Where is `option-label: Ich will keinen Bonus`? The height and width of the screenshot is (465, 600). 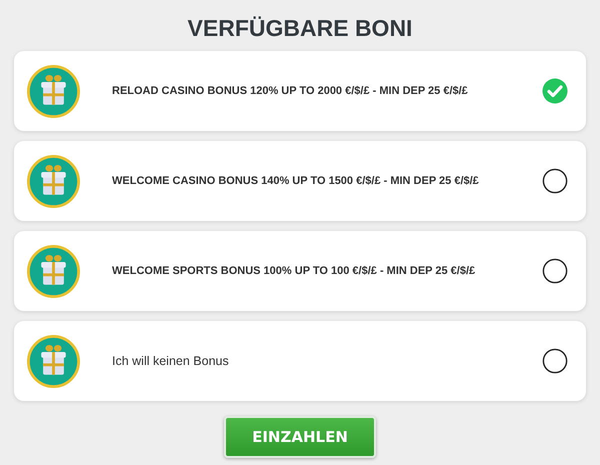
option-label: Ich will keinen Bonus is located at coordinates (171, 361).